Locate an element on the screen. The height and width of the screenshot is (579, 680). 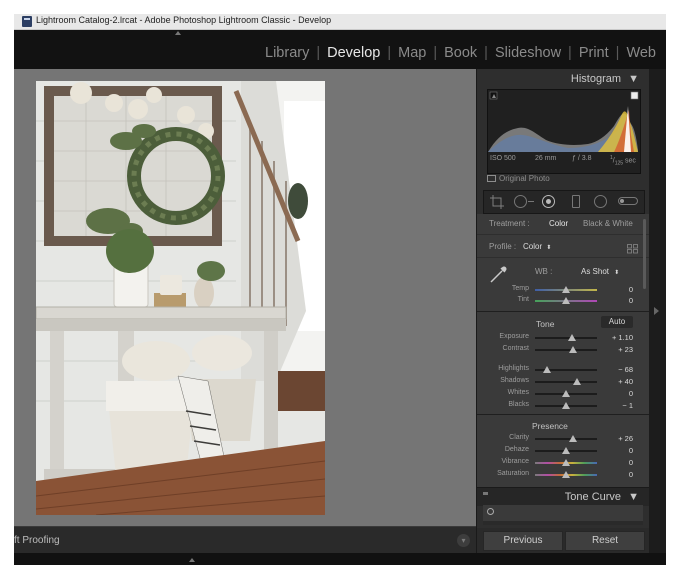
tone-curve-graph is located at coordinates (563, 523).